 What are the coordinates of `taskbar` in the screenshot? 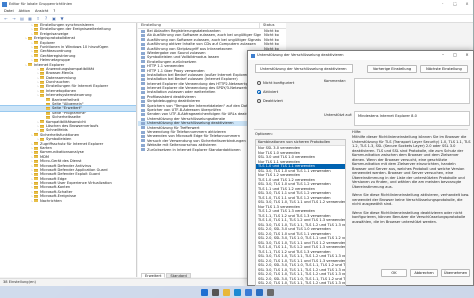 It's located at (237, 292).